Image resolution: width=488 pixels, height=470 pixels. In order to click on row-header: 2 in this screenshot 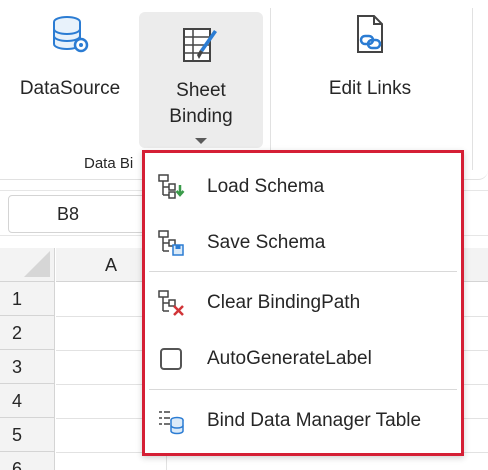, I will do `click(27, 333)`.